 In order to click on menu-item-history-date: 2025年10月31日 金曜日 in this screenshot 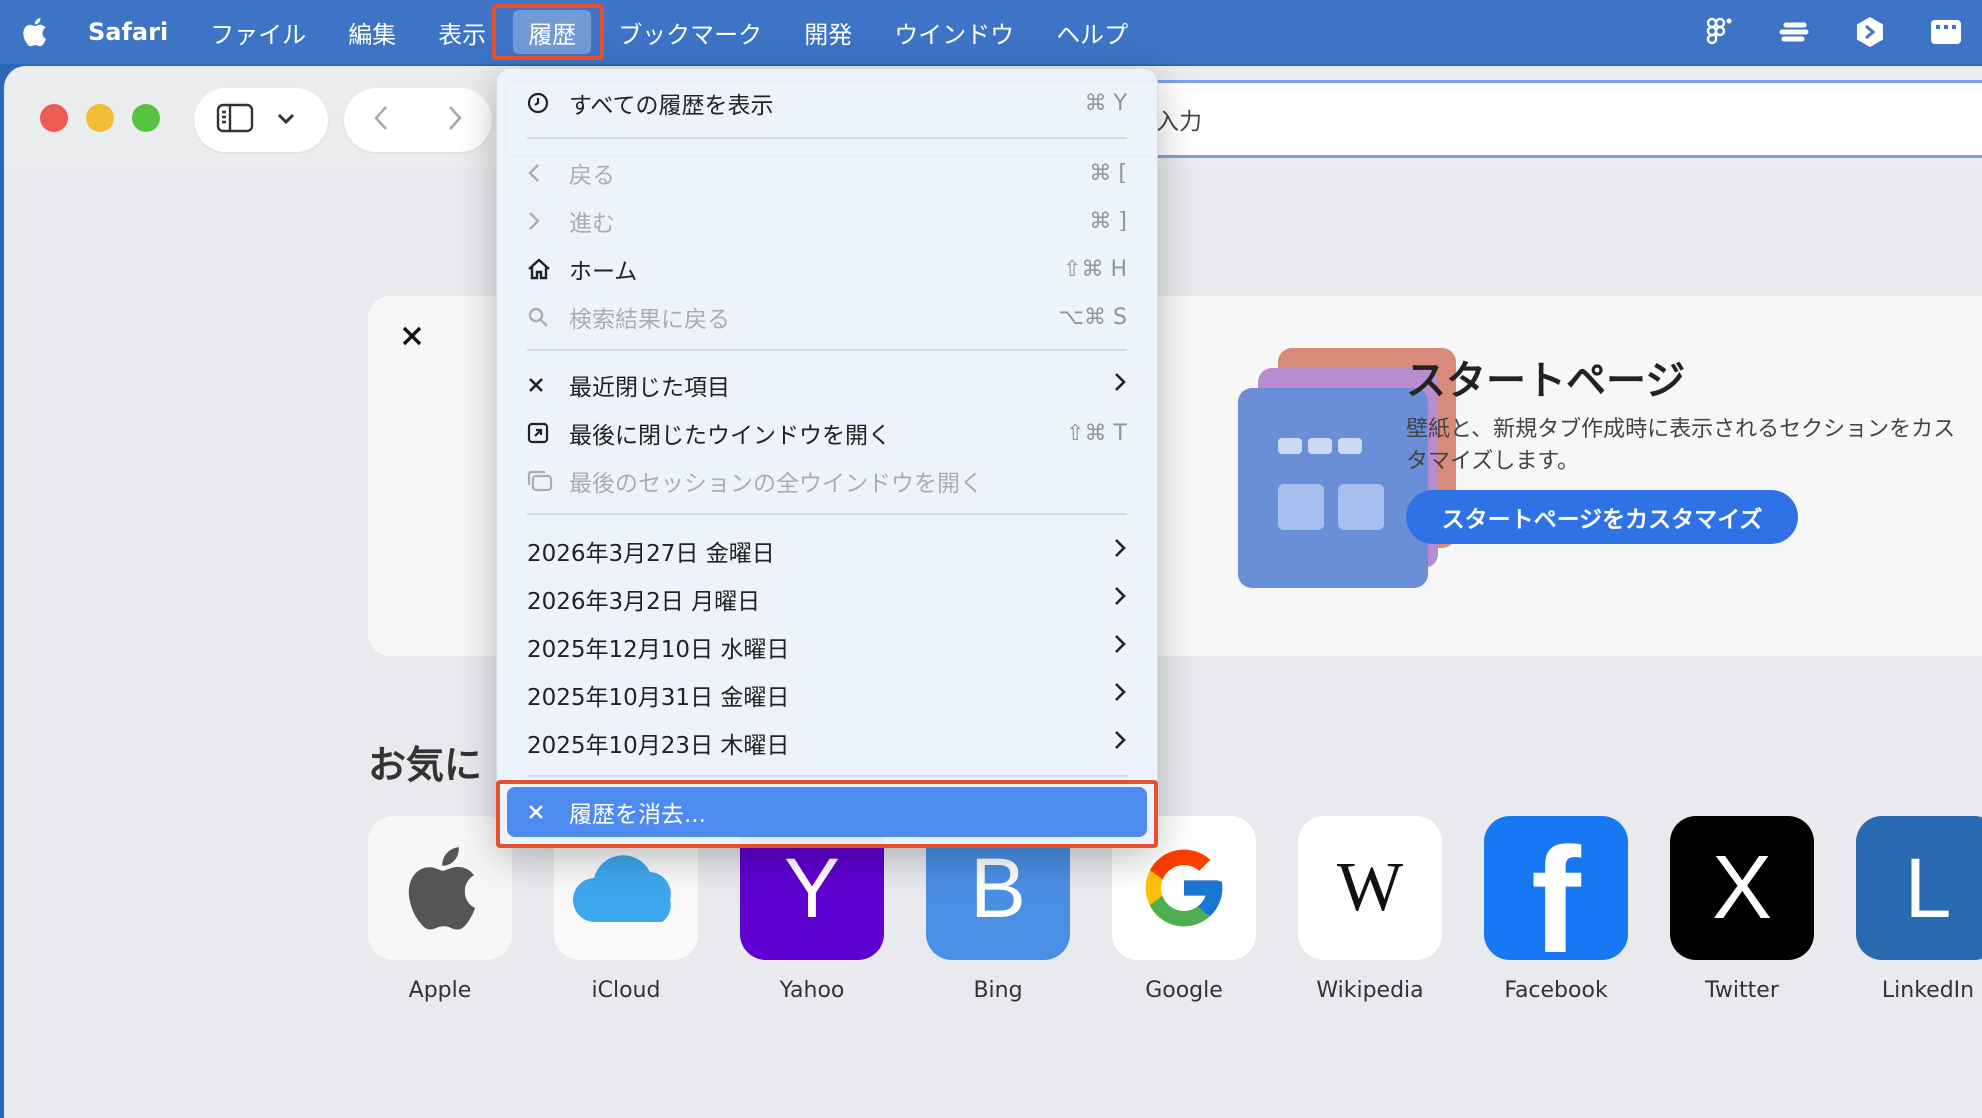, I will do `click(827, 695)`.